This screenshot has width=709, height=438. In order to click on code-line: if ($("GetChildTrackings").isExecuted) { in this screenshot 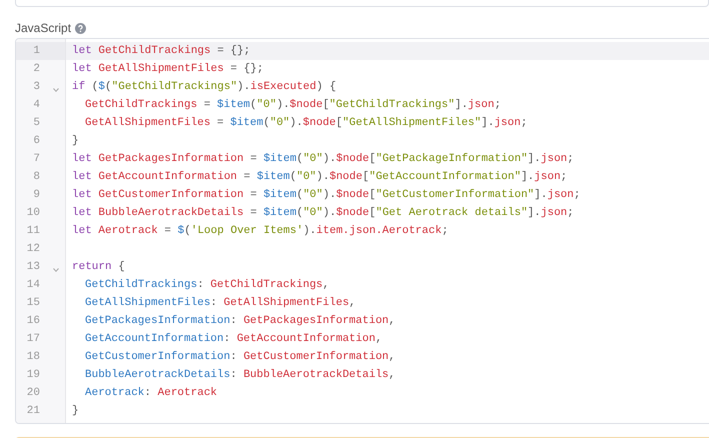, I will do `click(204, 87)`.